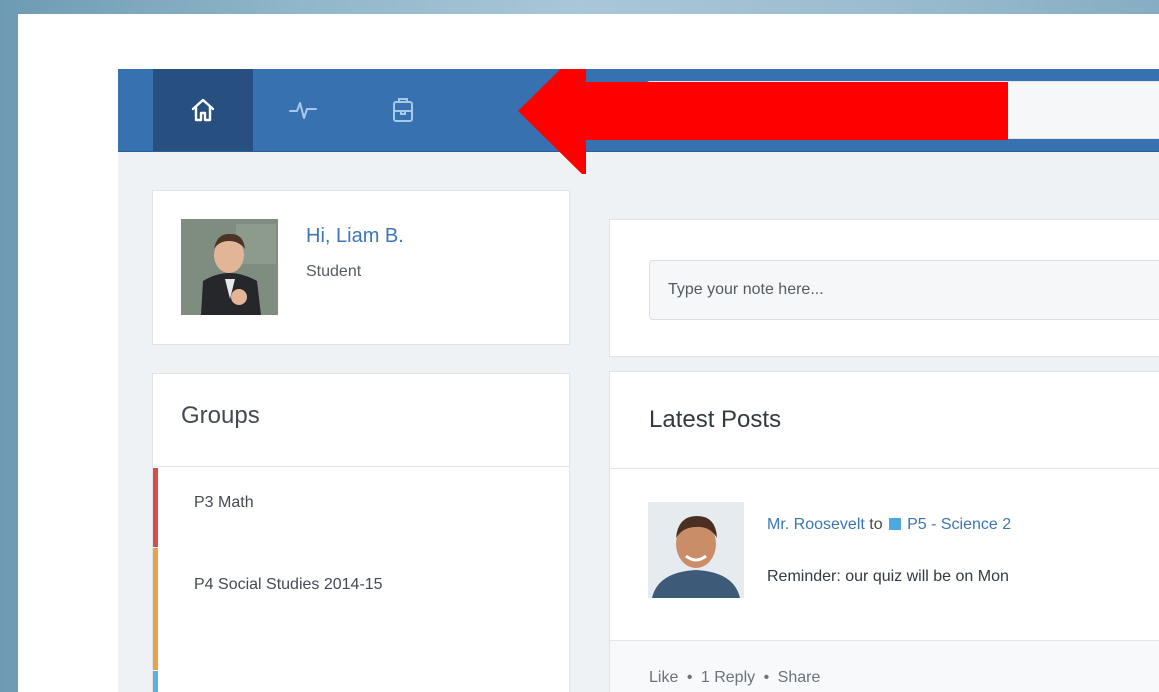 The height and width of the screenshot is (692, 1159). What do you see at coordinates (799, 677) in the screenshot?
I see `share-link: Share` at bounding box center [799, 677].